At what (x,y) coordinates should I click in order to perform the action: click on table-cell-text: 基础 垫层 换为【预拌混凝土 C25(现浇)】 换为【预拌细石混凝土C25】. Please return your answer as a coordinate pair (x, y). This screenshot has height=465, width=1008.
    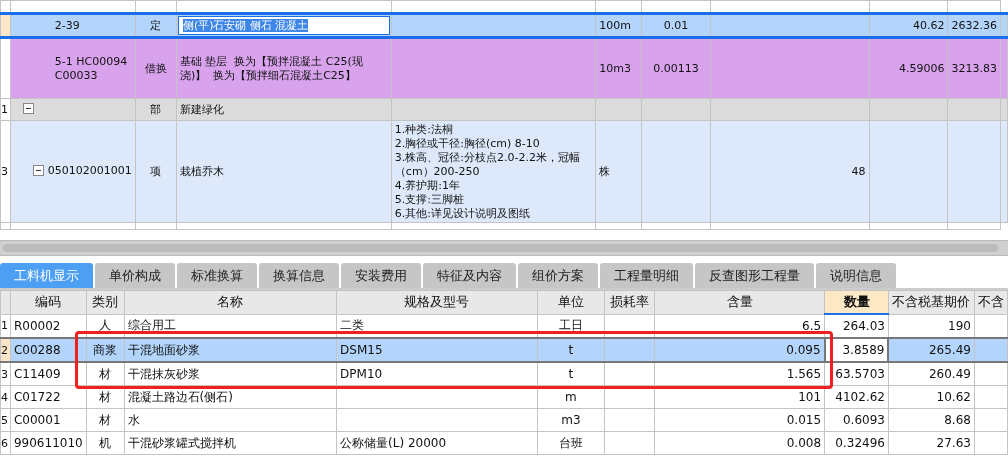
    Looking at the image, I should click on (271, 68).